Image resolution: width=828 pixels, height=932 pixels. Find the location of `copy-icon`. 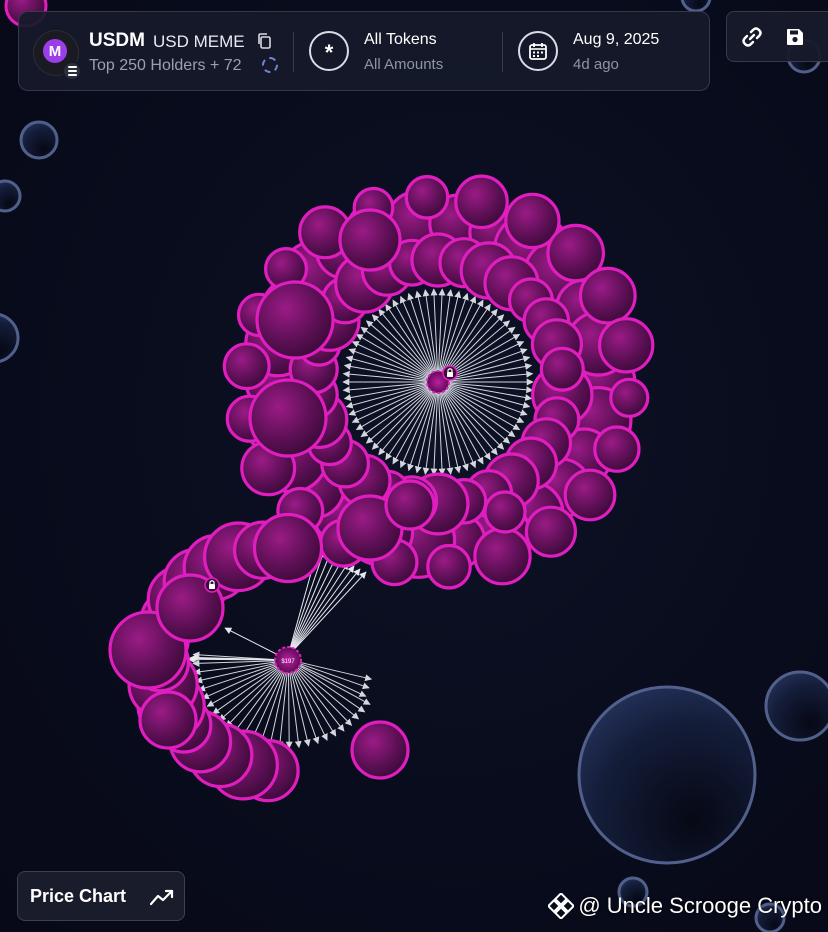

copy-icon is located at coordinates (264, 41).